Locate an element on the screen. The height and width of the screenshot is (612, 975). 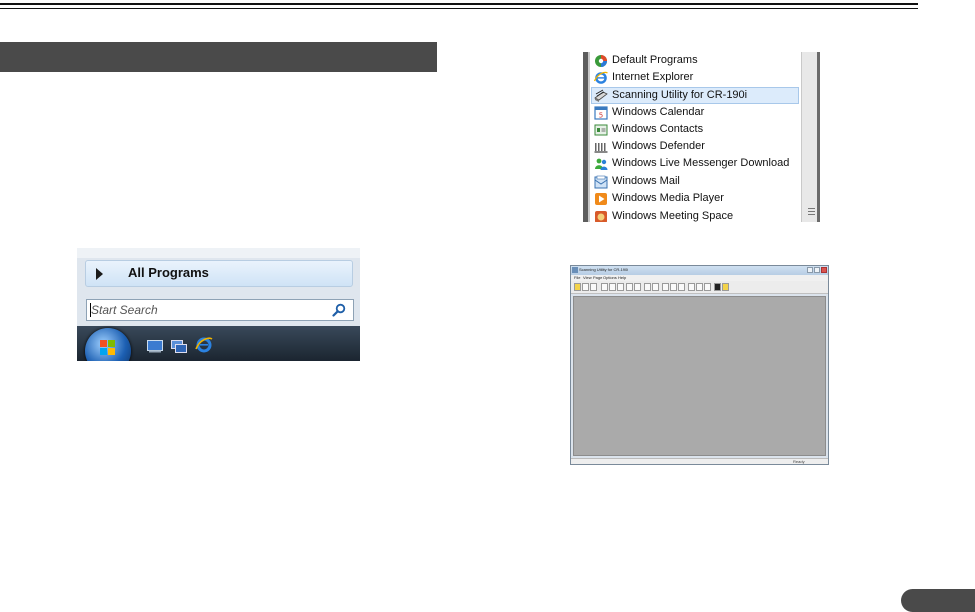
program-item-label: Windows Meeting Space is located at coordinates (673, 216).